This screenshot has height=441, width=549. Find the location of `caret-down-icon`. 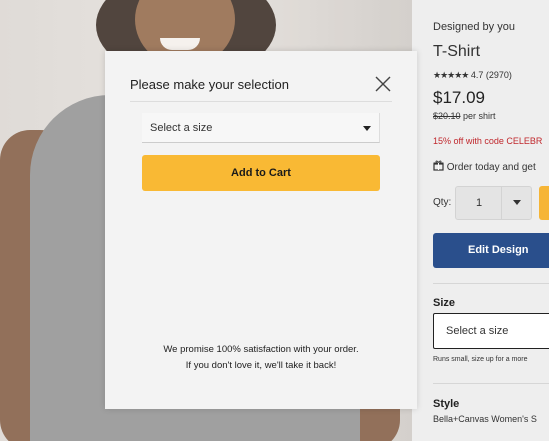

caret-down-icon is located at coordinates (367, 128).